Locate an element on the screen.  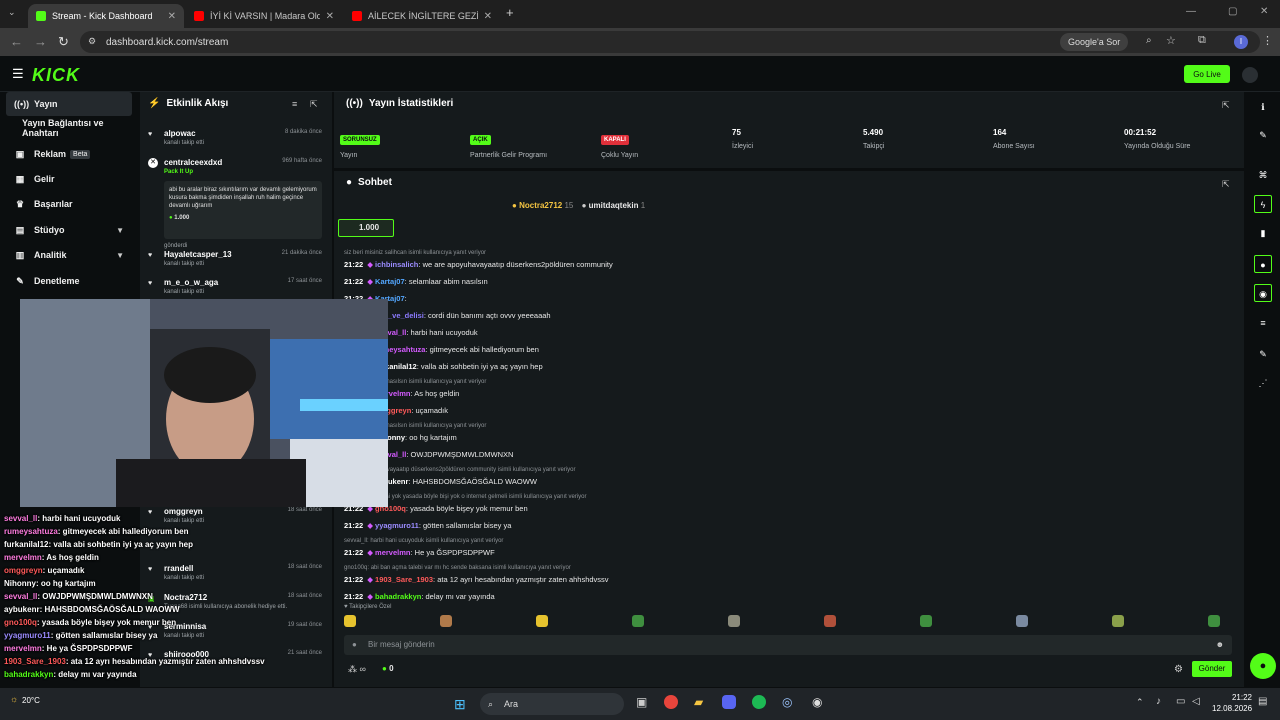
overlay-text: : uçamadık is located at coordinates (63, 570).